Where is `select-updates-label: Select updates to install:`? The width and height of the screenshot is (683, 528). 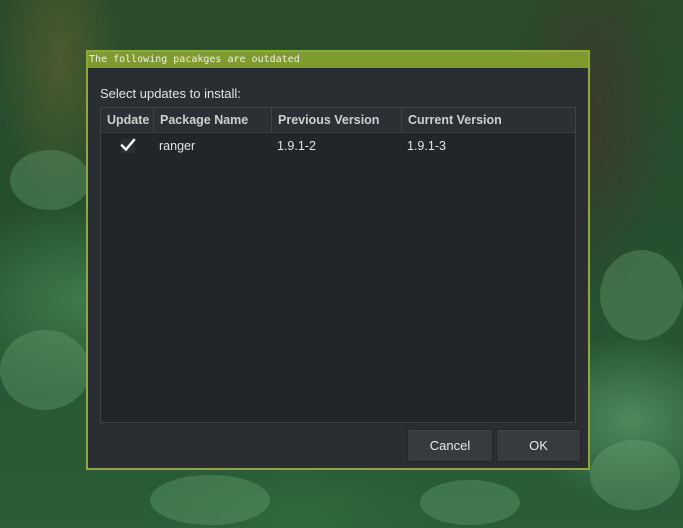 select-updates-label: Select updates to install: is located at coordinates (170, 93).